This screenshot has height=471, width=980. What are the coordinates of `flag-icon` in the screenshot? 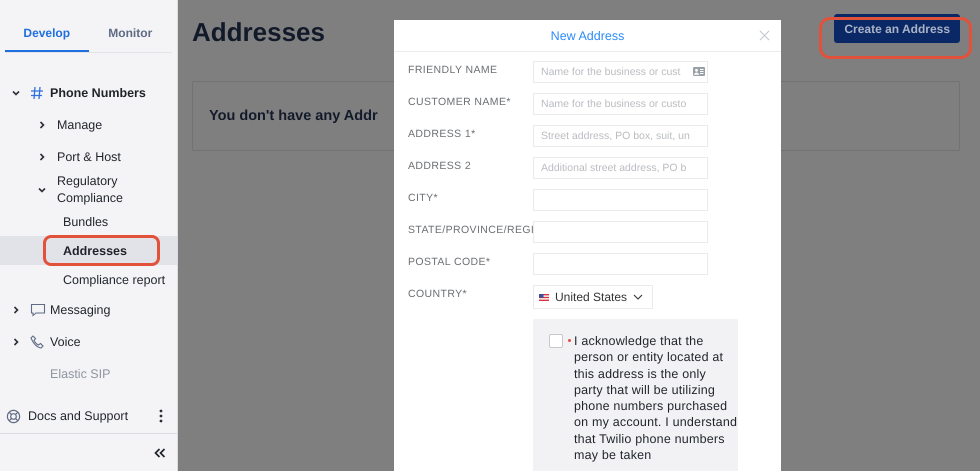 It's located at (544, 297).